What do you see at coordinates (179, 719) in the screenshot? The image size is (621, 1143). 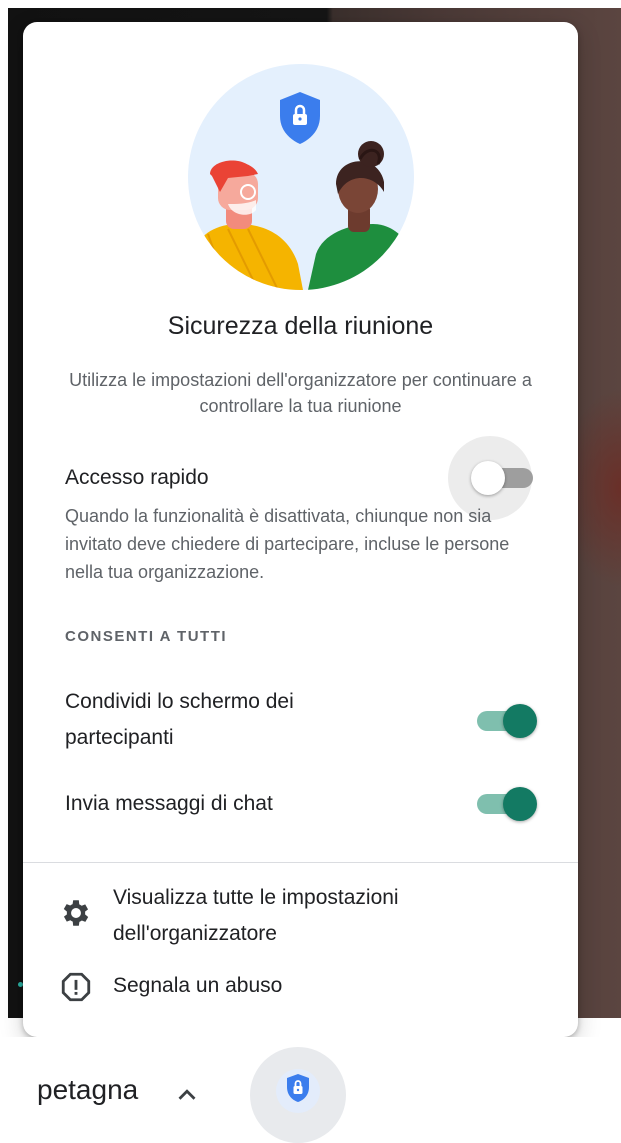 I see `share-screen-label: Condividi lo schermo dei partecipanti` at bounding box center [179, 719].